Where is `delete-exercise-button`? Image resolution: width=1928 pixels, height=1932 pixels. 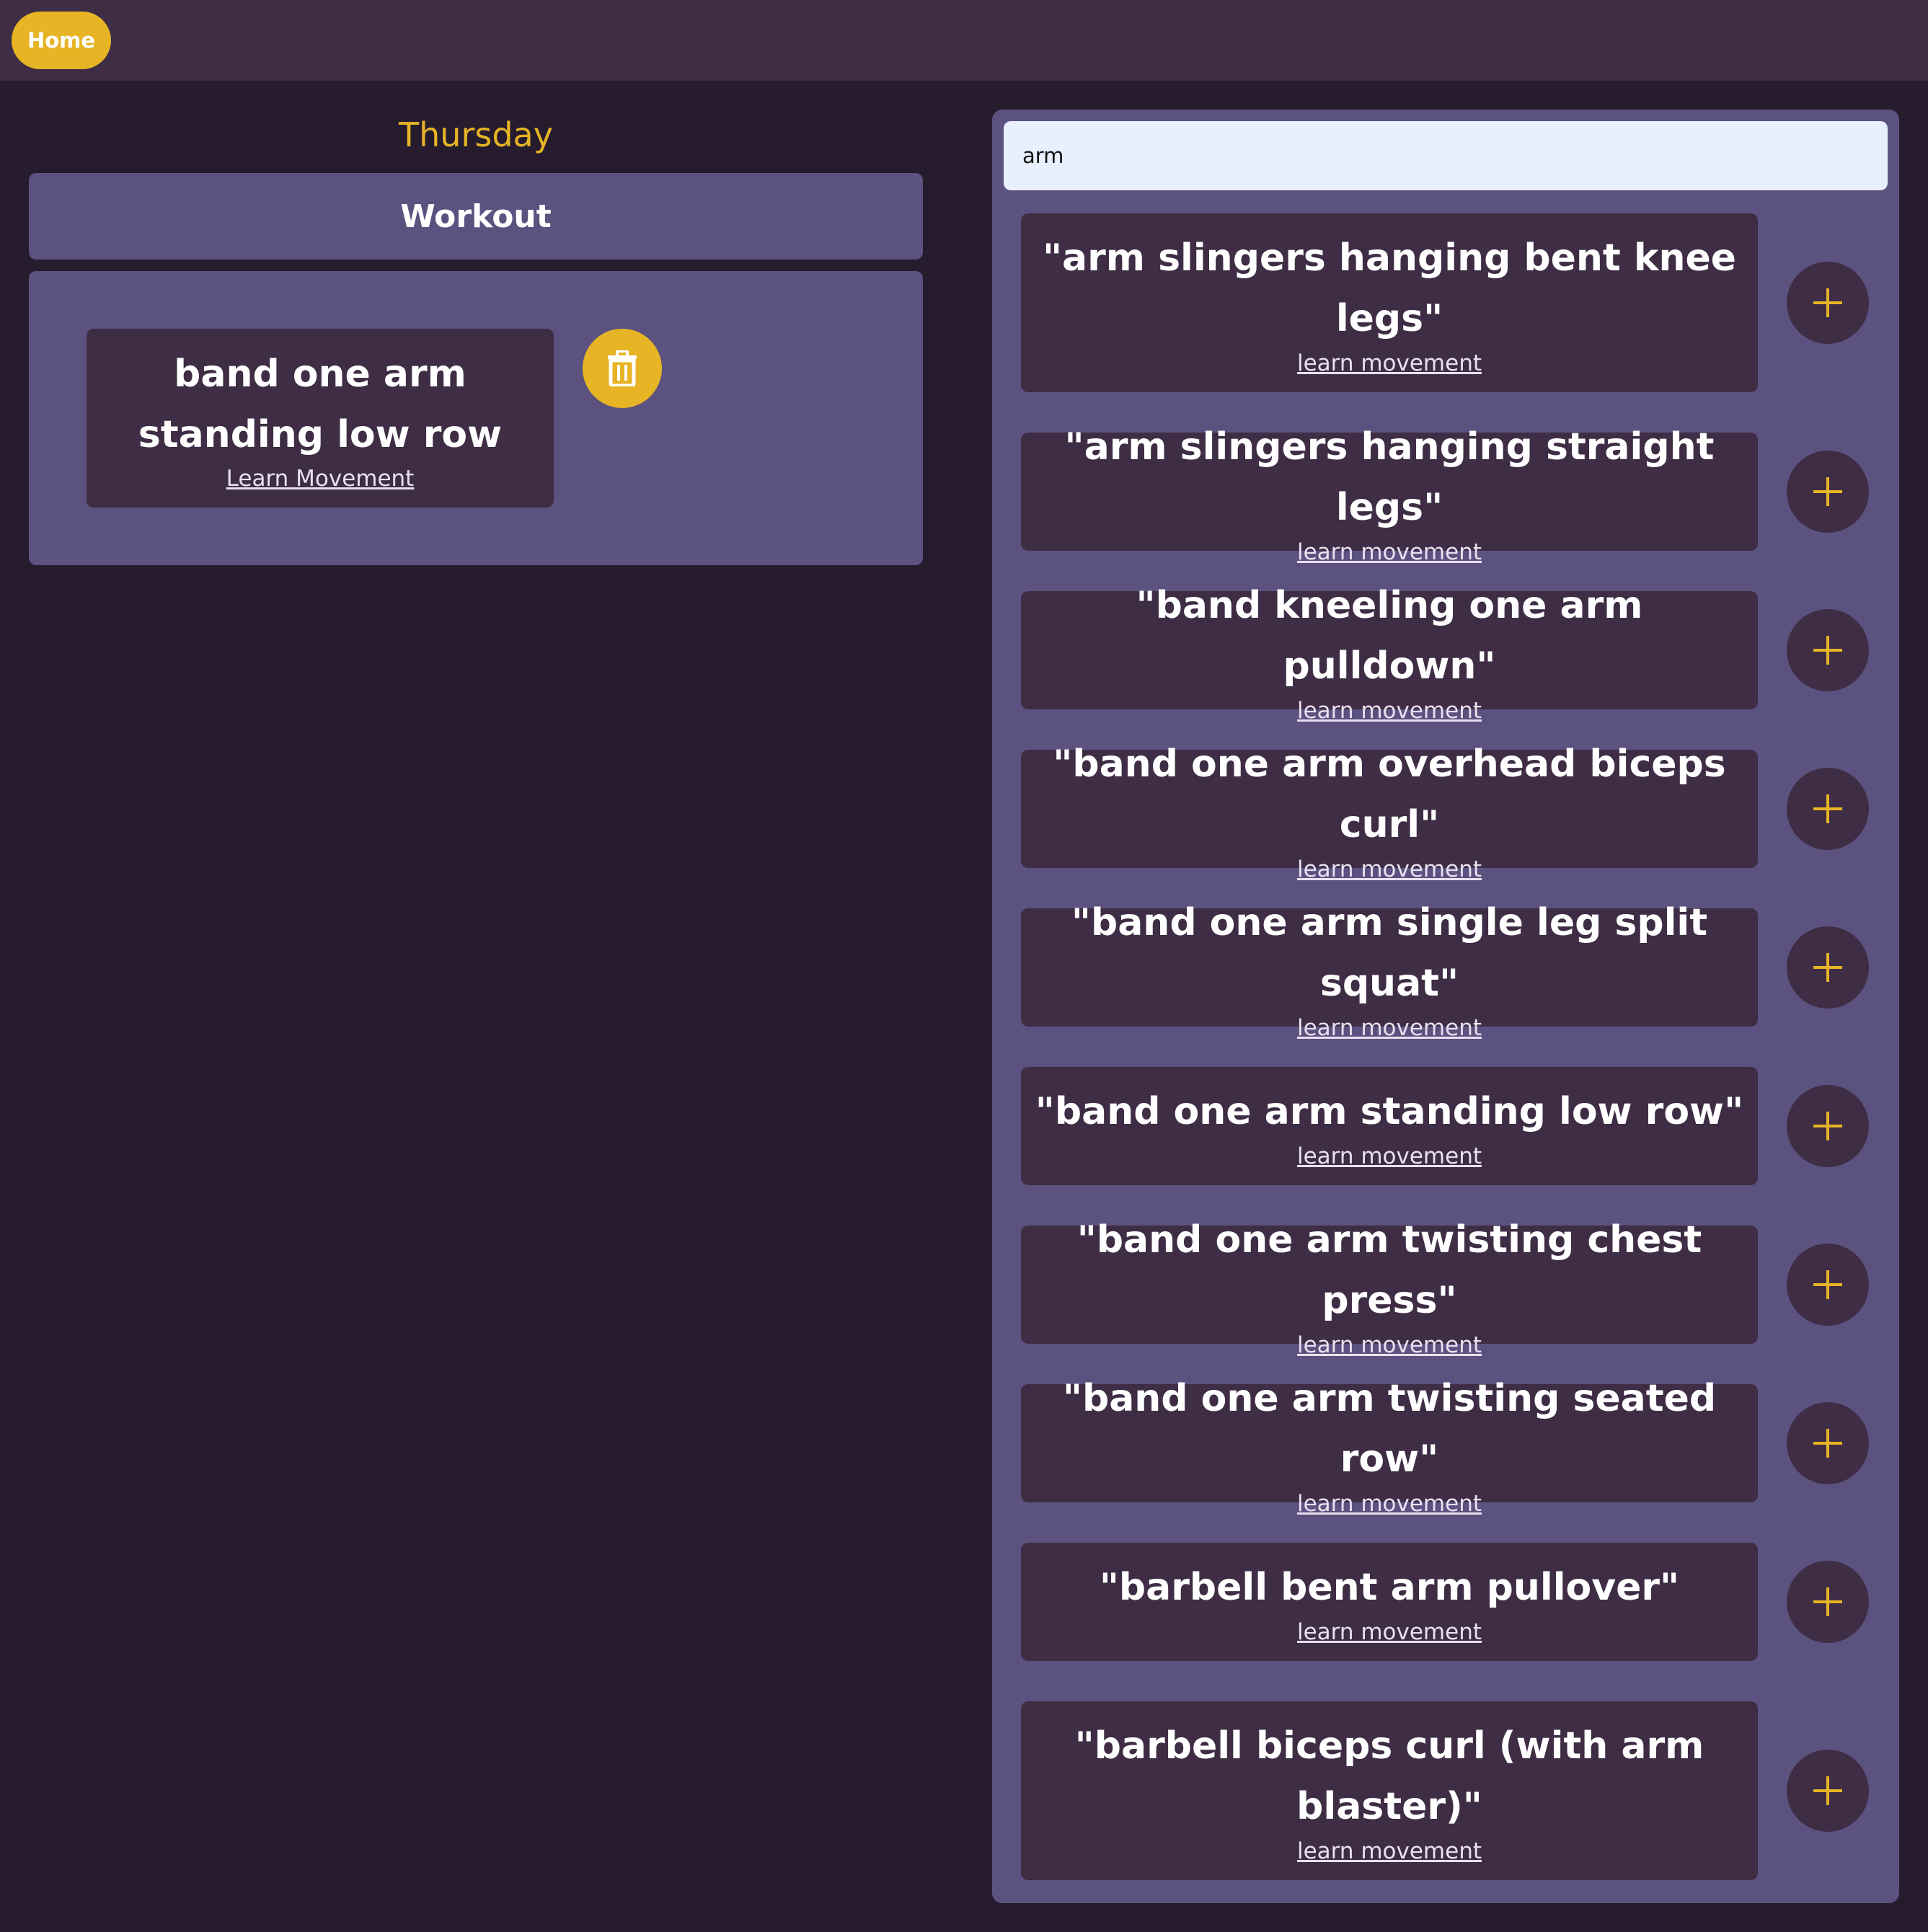 delete-exercise-button is located at coordinates (622, 368).